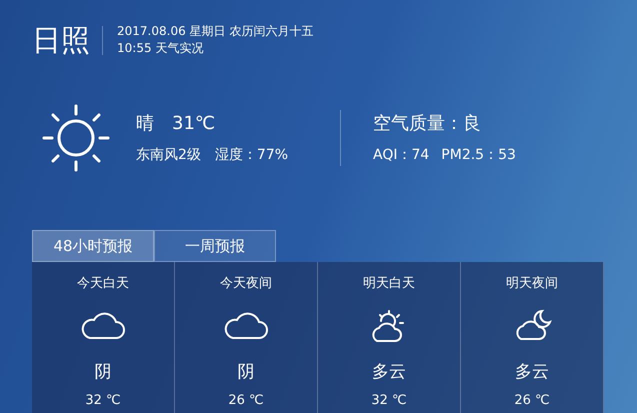 The width and height of the screenshot is (637, 413). Describe the element at coordinates (401, 155) in the screenshot. I see `aqi-text: AQI：74` at that location.